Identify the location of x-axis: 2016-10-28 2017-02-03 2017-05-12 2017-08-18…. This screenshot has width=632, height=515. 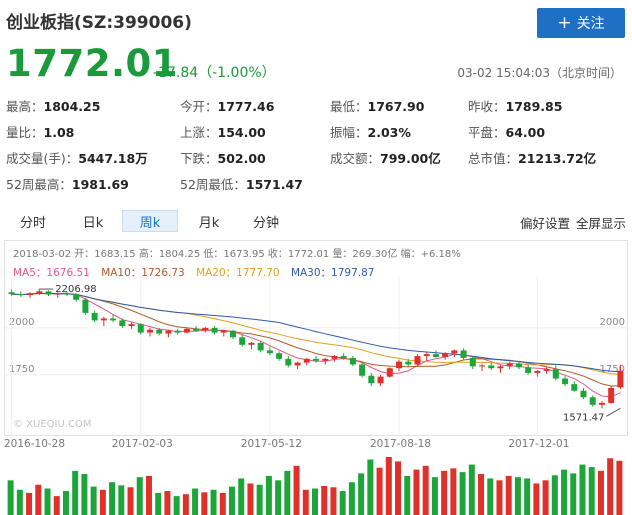
(316, 446).